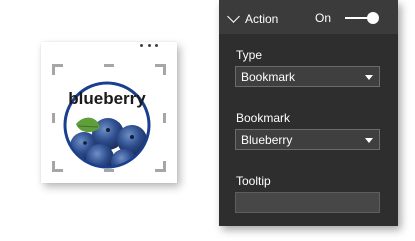 Image resolution: width=415 pixels, height=241 pixels. Describe the element at coordinates (107, 125) in the screenshot. I see `blueberry-image: blueberry` at that location.